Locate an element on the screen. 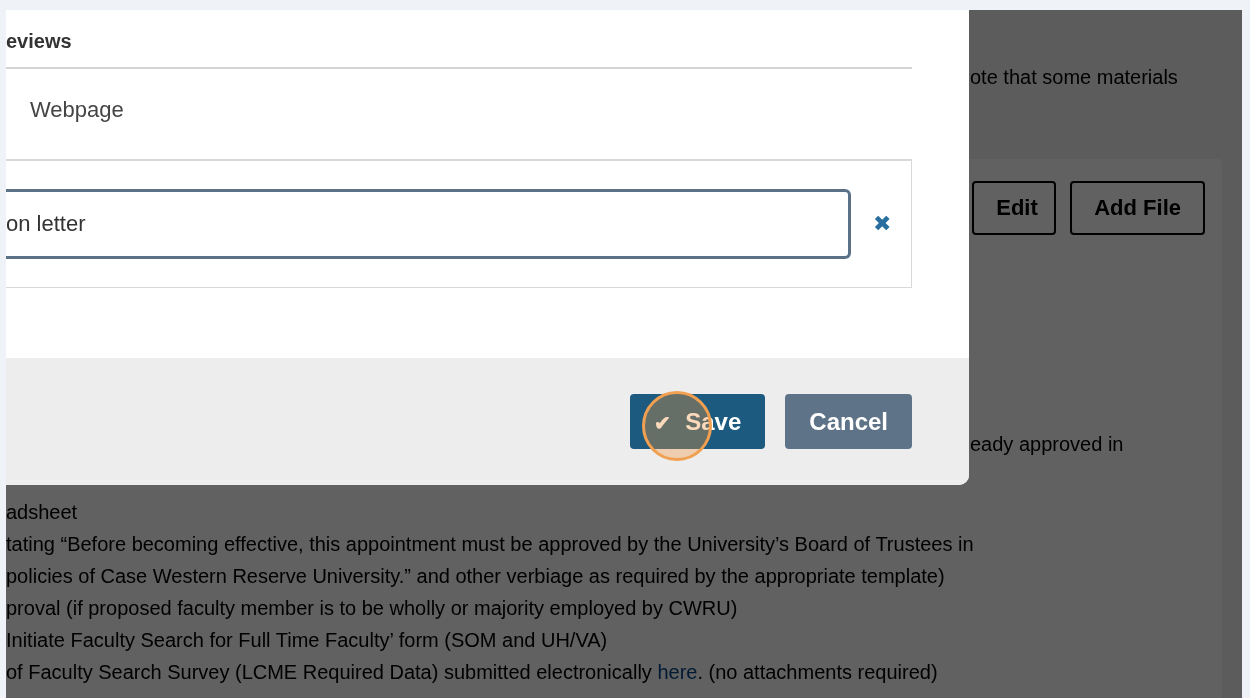  input-field: on letter is located at coordinates (428, 224).